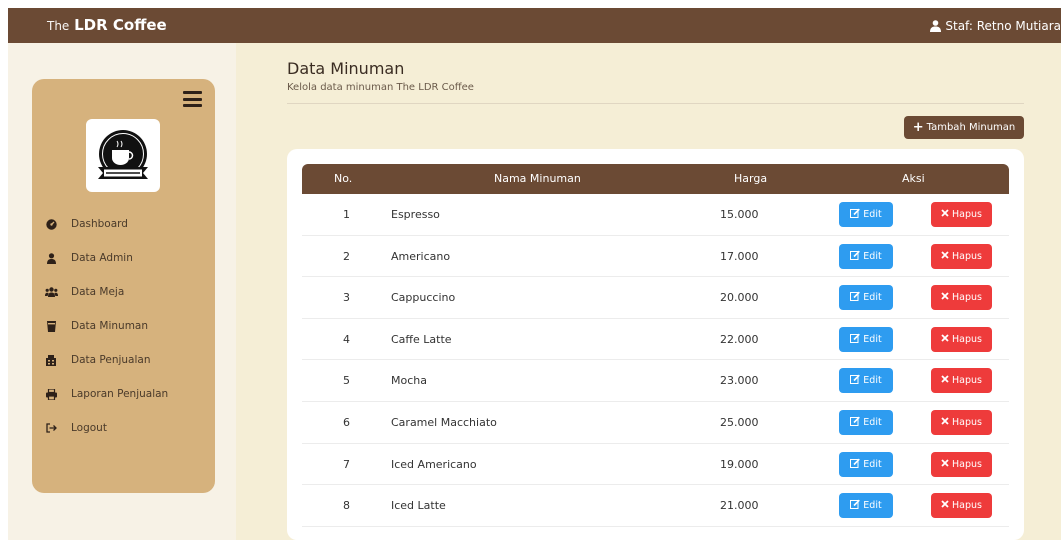 Image resolution: width=1061 pixels, height=540 pixels. Describe the element at coordinates (346, 422) in the screenshot. I see `cell-no: 6` at that location.